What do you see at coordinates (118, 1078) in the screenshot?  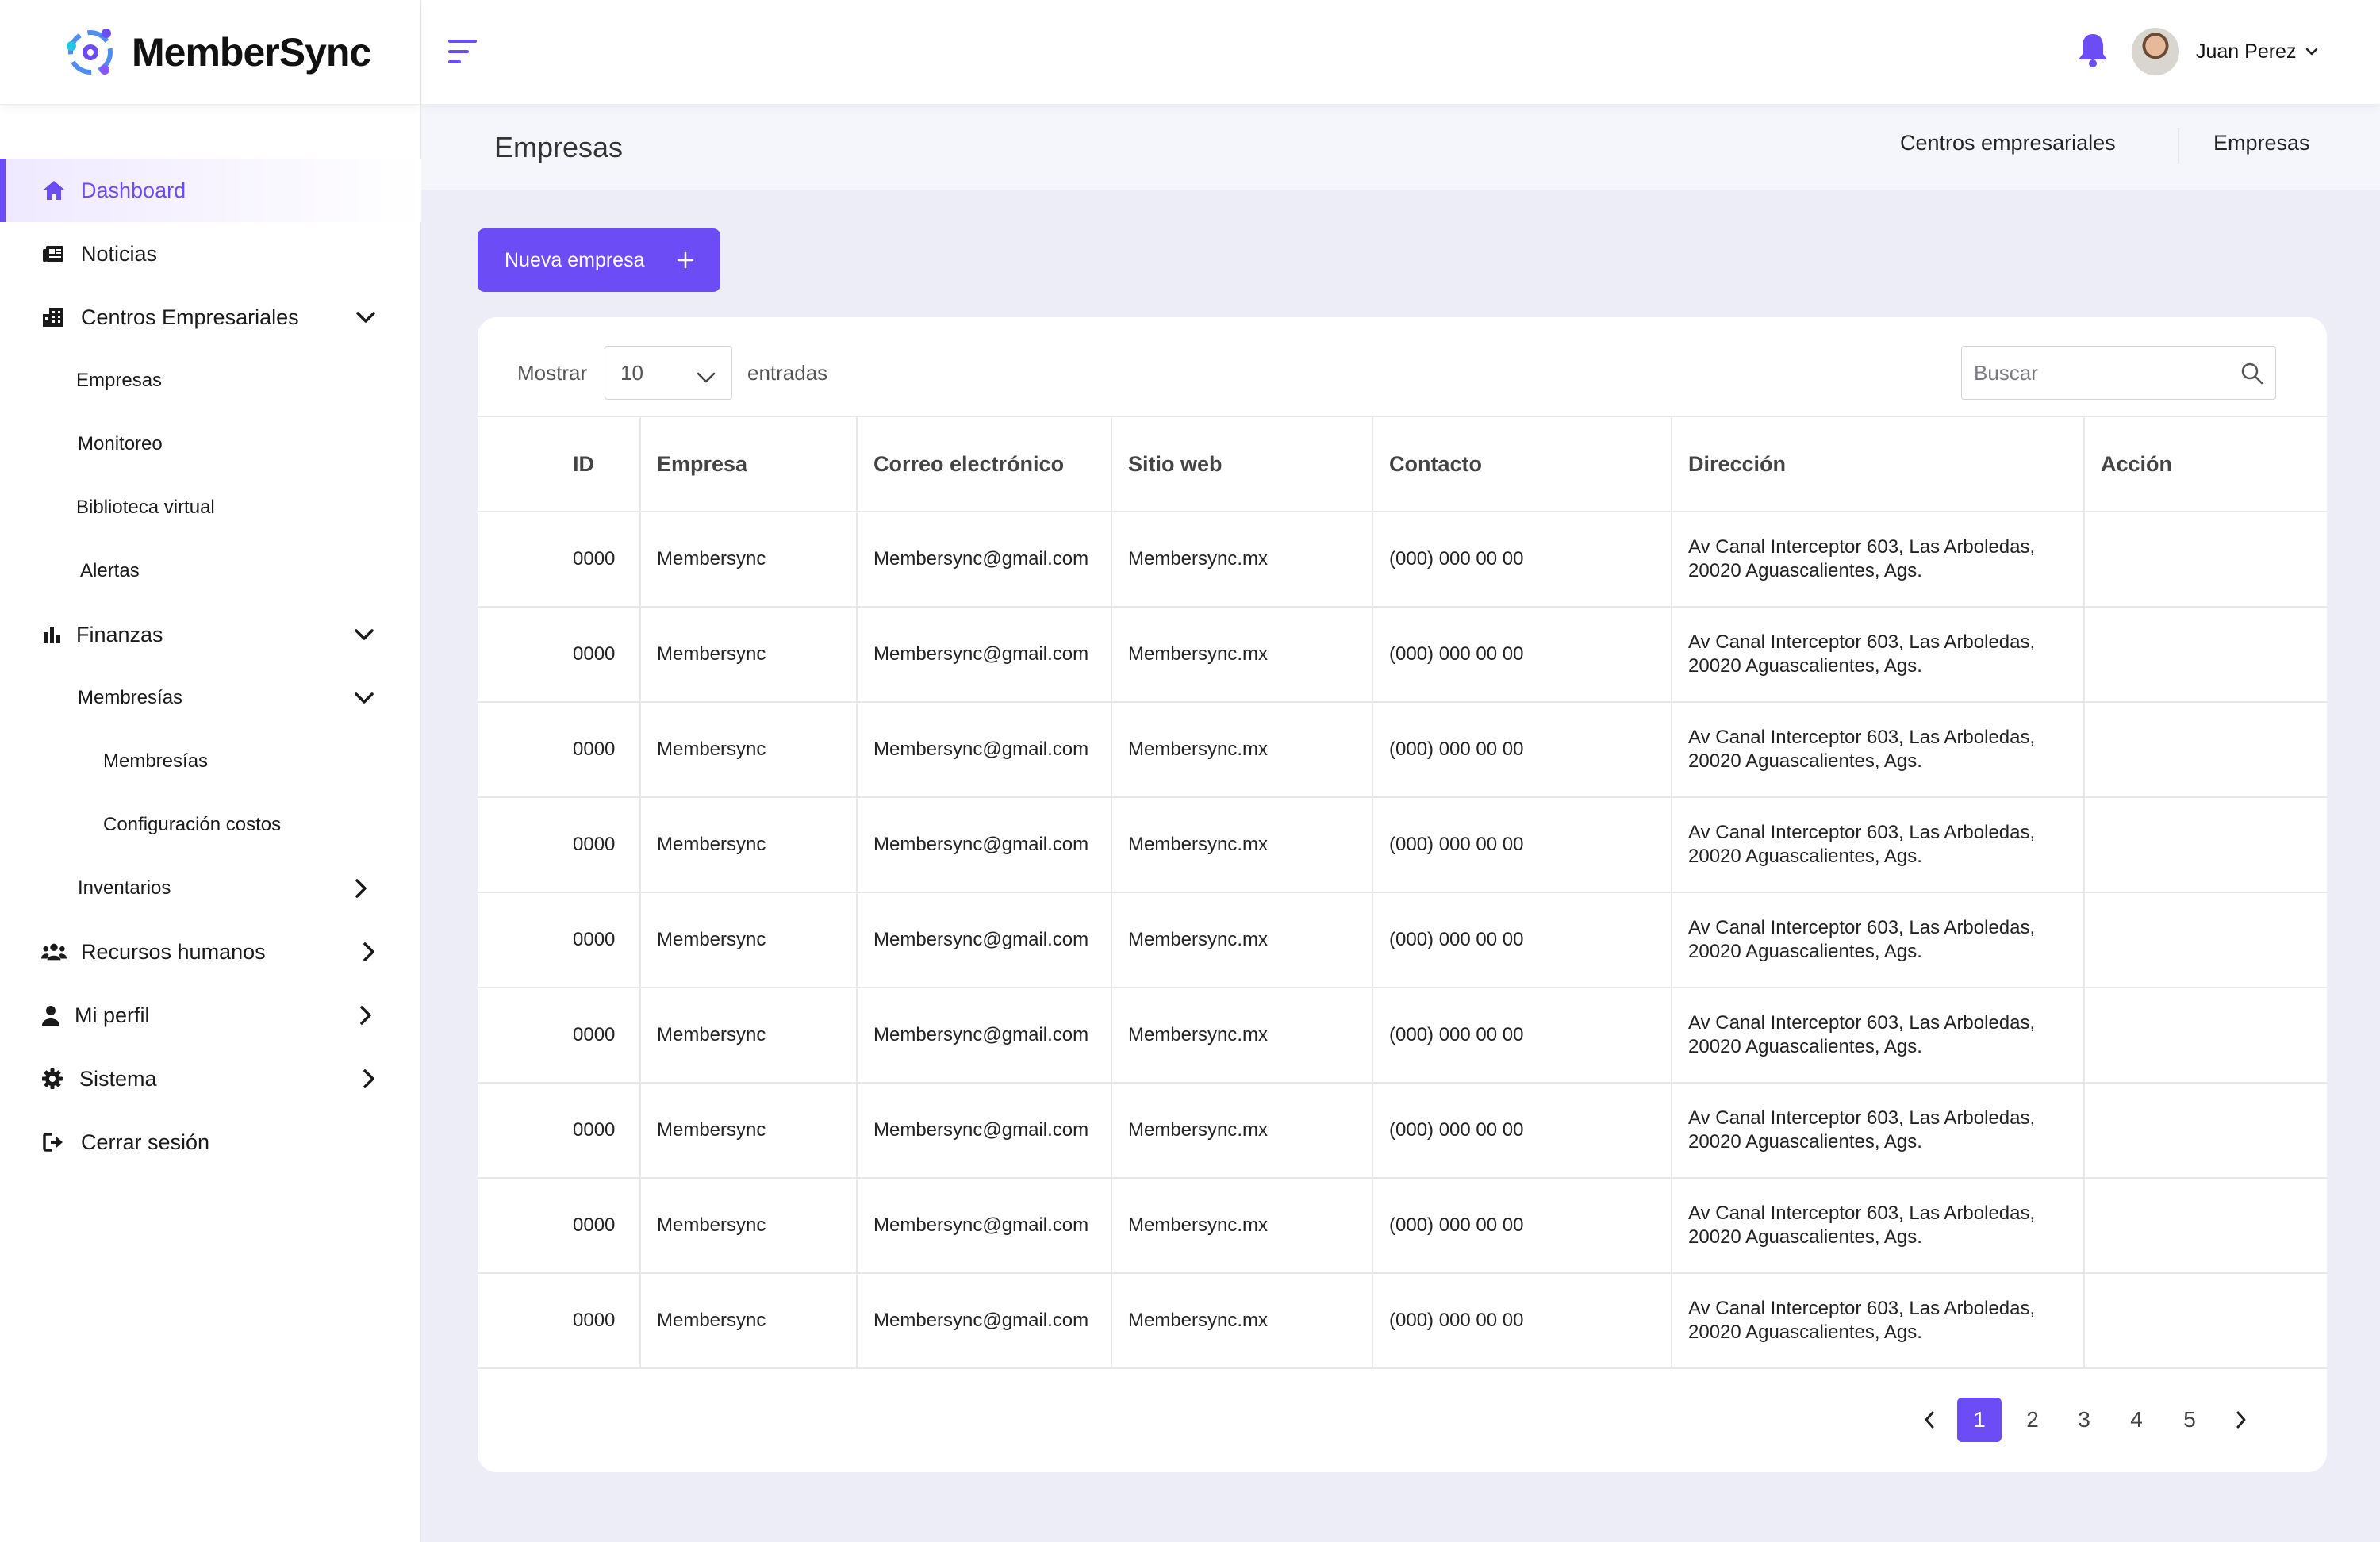 I see `sidebar-item-label: Sistema` at bounding box center [118, 1078].